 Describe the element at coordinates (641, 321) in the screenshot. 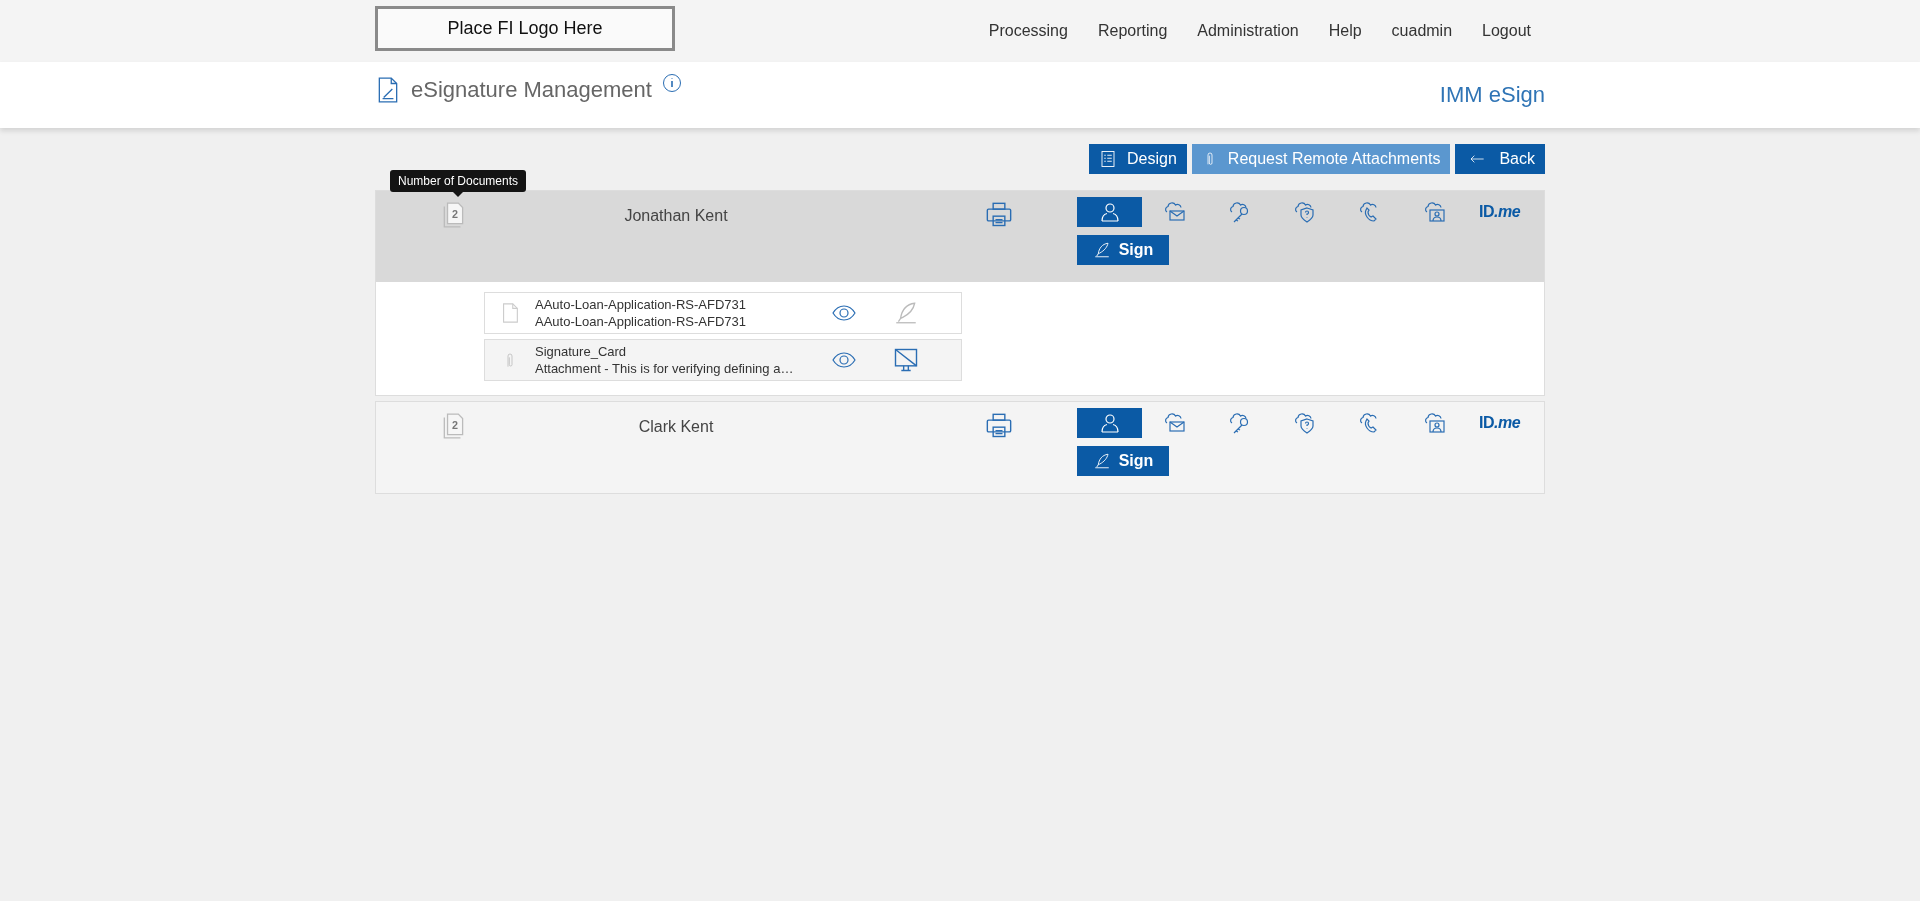

I see `document-description: AAuto-Loan-Application-RS-AFD731` at that location.